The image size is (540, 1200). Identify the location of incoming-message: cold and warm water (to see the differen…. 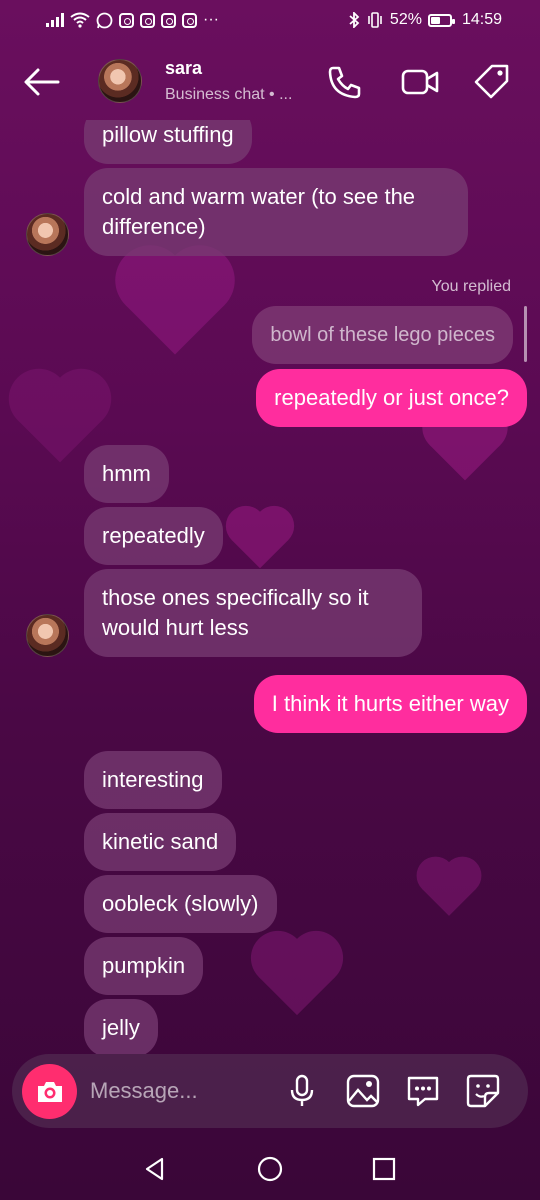
(276, 212).